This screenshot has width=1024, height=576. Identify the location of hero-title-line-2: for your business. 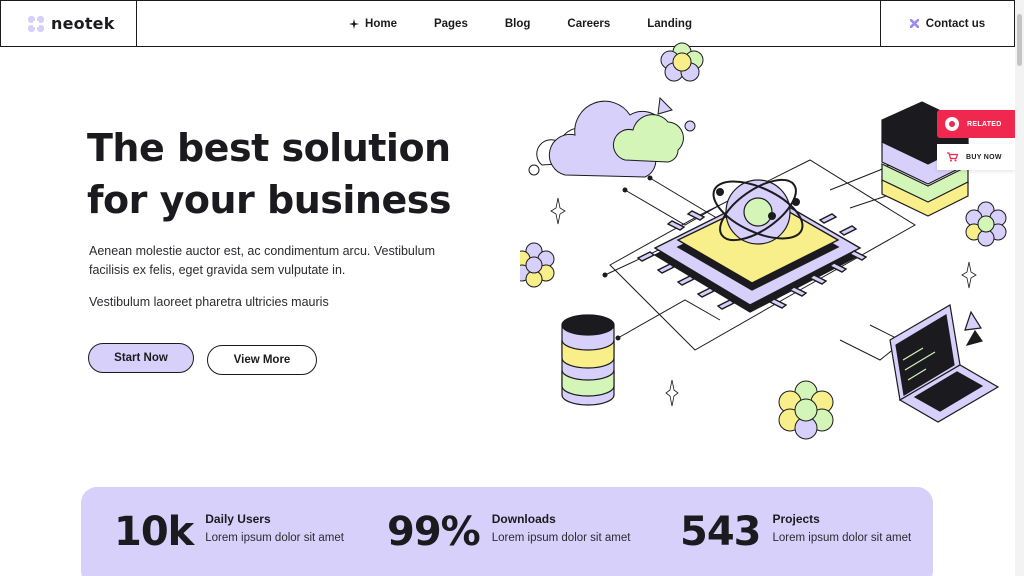
(269, 200).